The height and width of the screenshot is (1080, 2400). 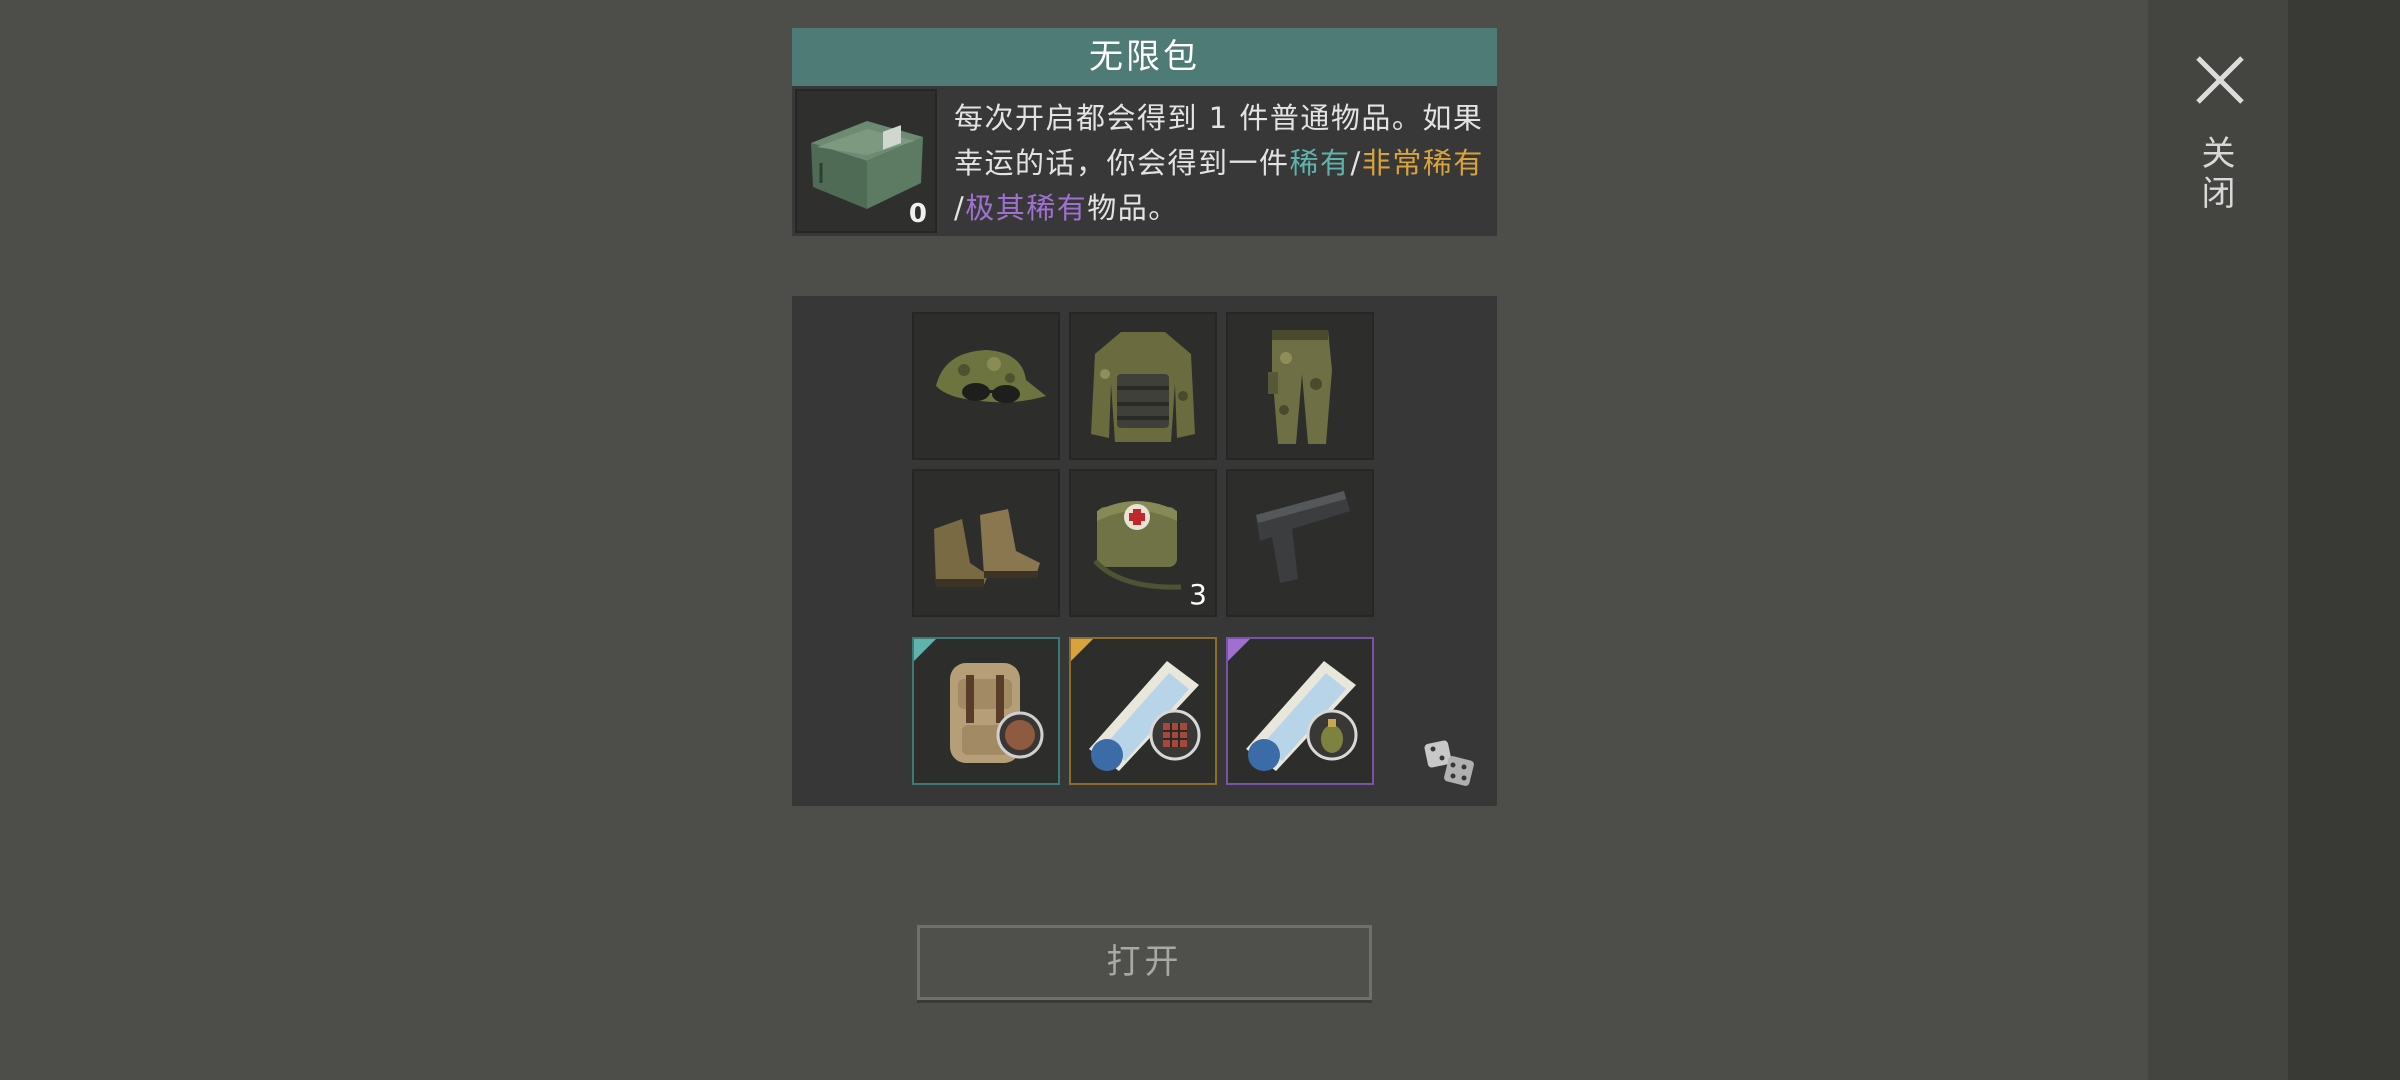 I want to click on items-panel: 3, so click(x=1144, y=551).